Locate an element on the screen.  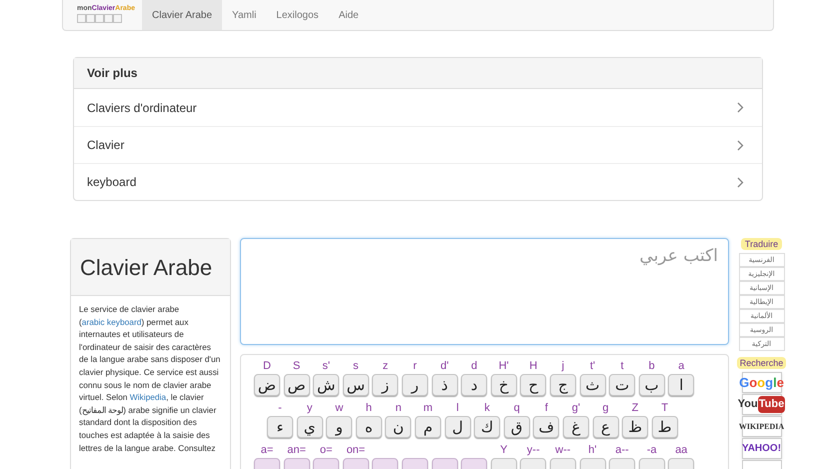
key: ء is located at coordinates (280, 427).